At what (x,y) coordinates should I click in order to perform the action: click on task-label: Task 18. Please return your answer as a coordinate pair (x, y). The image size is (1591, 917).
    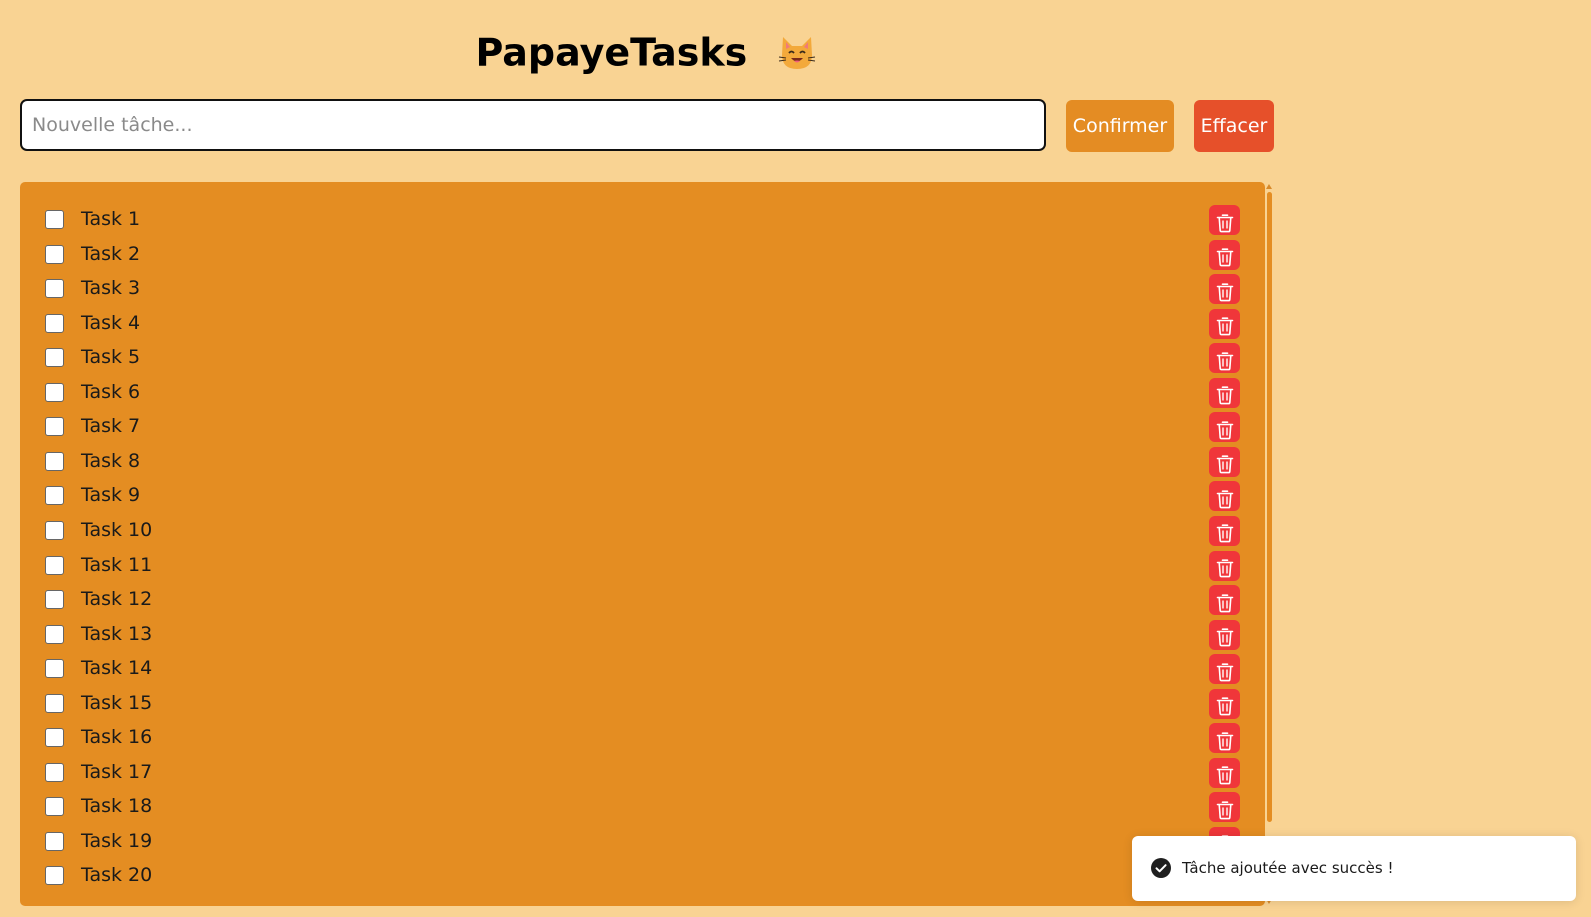
    Looking at the image, I should click on (117, 806).